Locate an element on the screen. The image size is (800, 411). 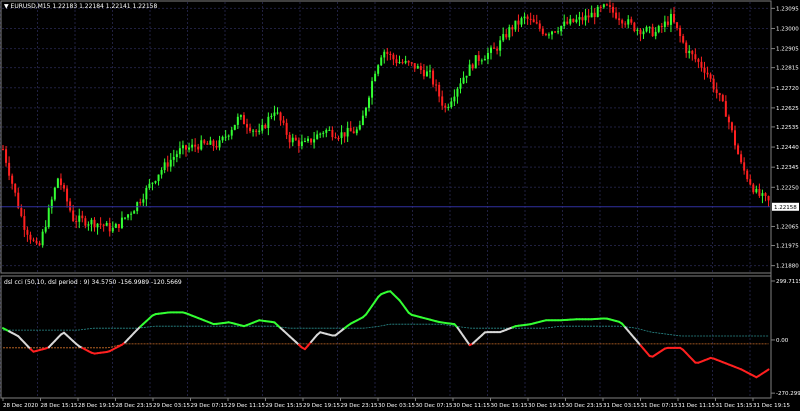
time-tick-label: 28 Dec 19:15 is located at coordinates (96, 406).